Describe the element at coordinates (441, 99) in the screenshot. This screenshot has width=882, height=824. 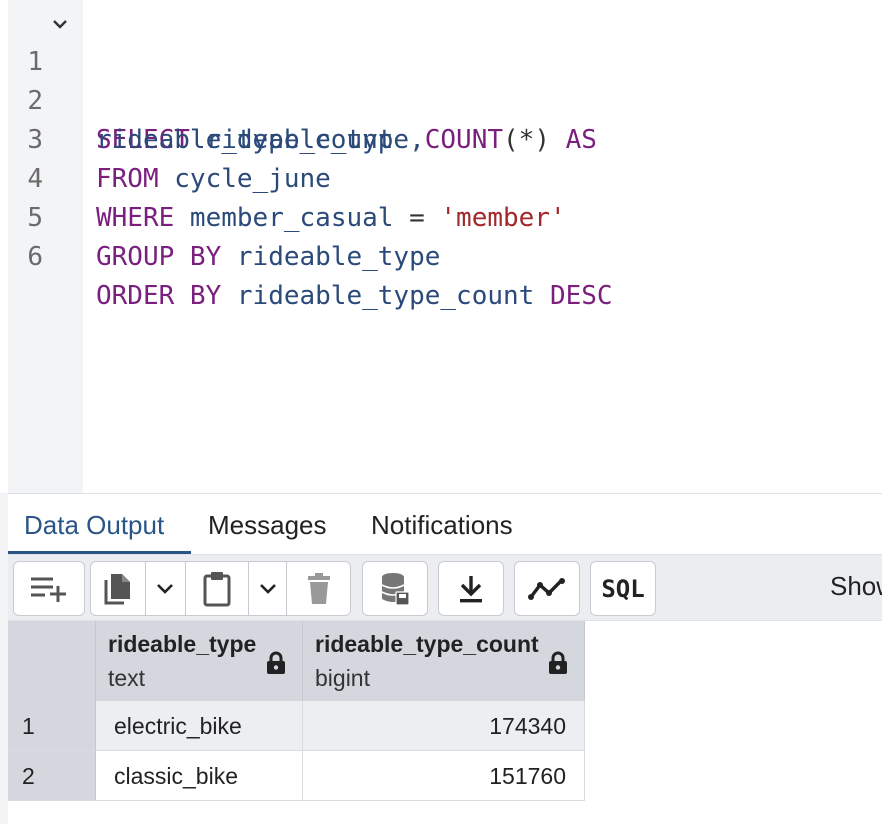
I see `code-line-2: 2 rideable_type_count` at that location.